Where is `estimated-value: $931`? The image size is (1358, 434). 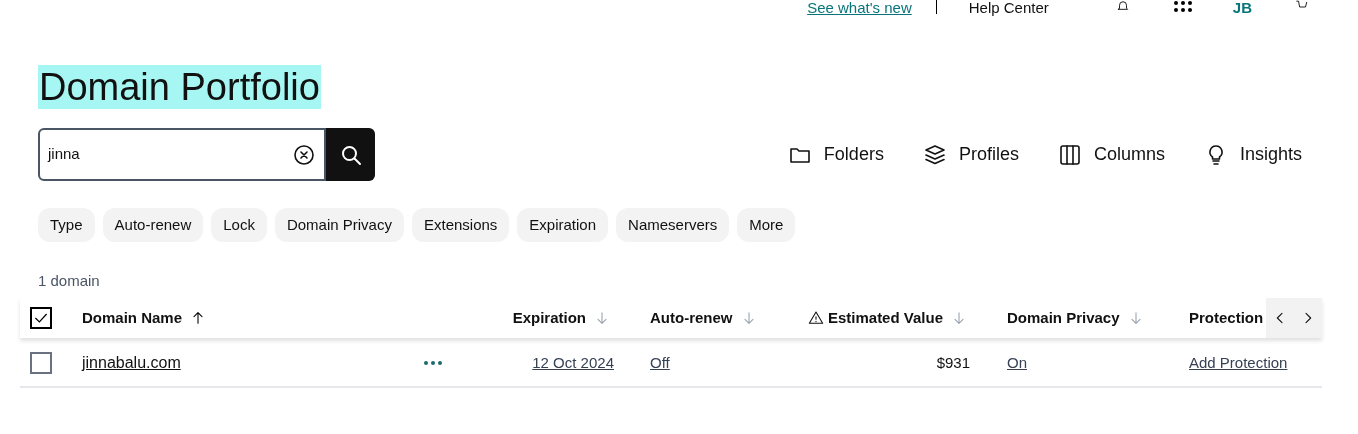
estimated-value: $931 is located at coordinates (953, 362).